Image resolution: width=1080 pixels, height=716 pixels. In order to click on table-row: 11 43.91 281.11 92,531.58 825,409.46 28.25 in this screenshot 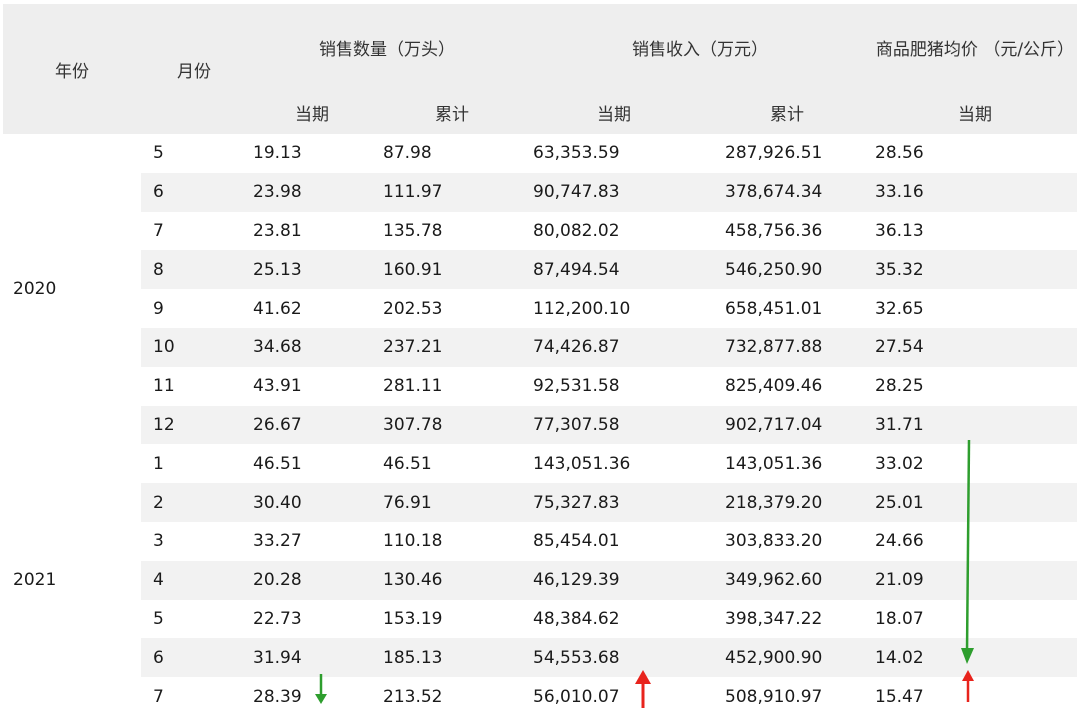, I will do `click(540, 386)`.